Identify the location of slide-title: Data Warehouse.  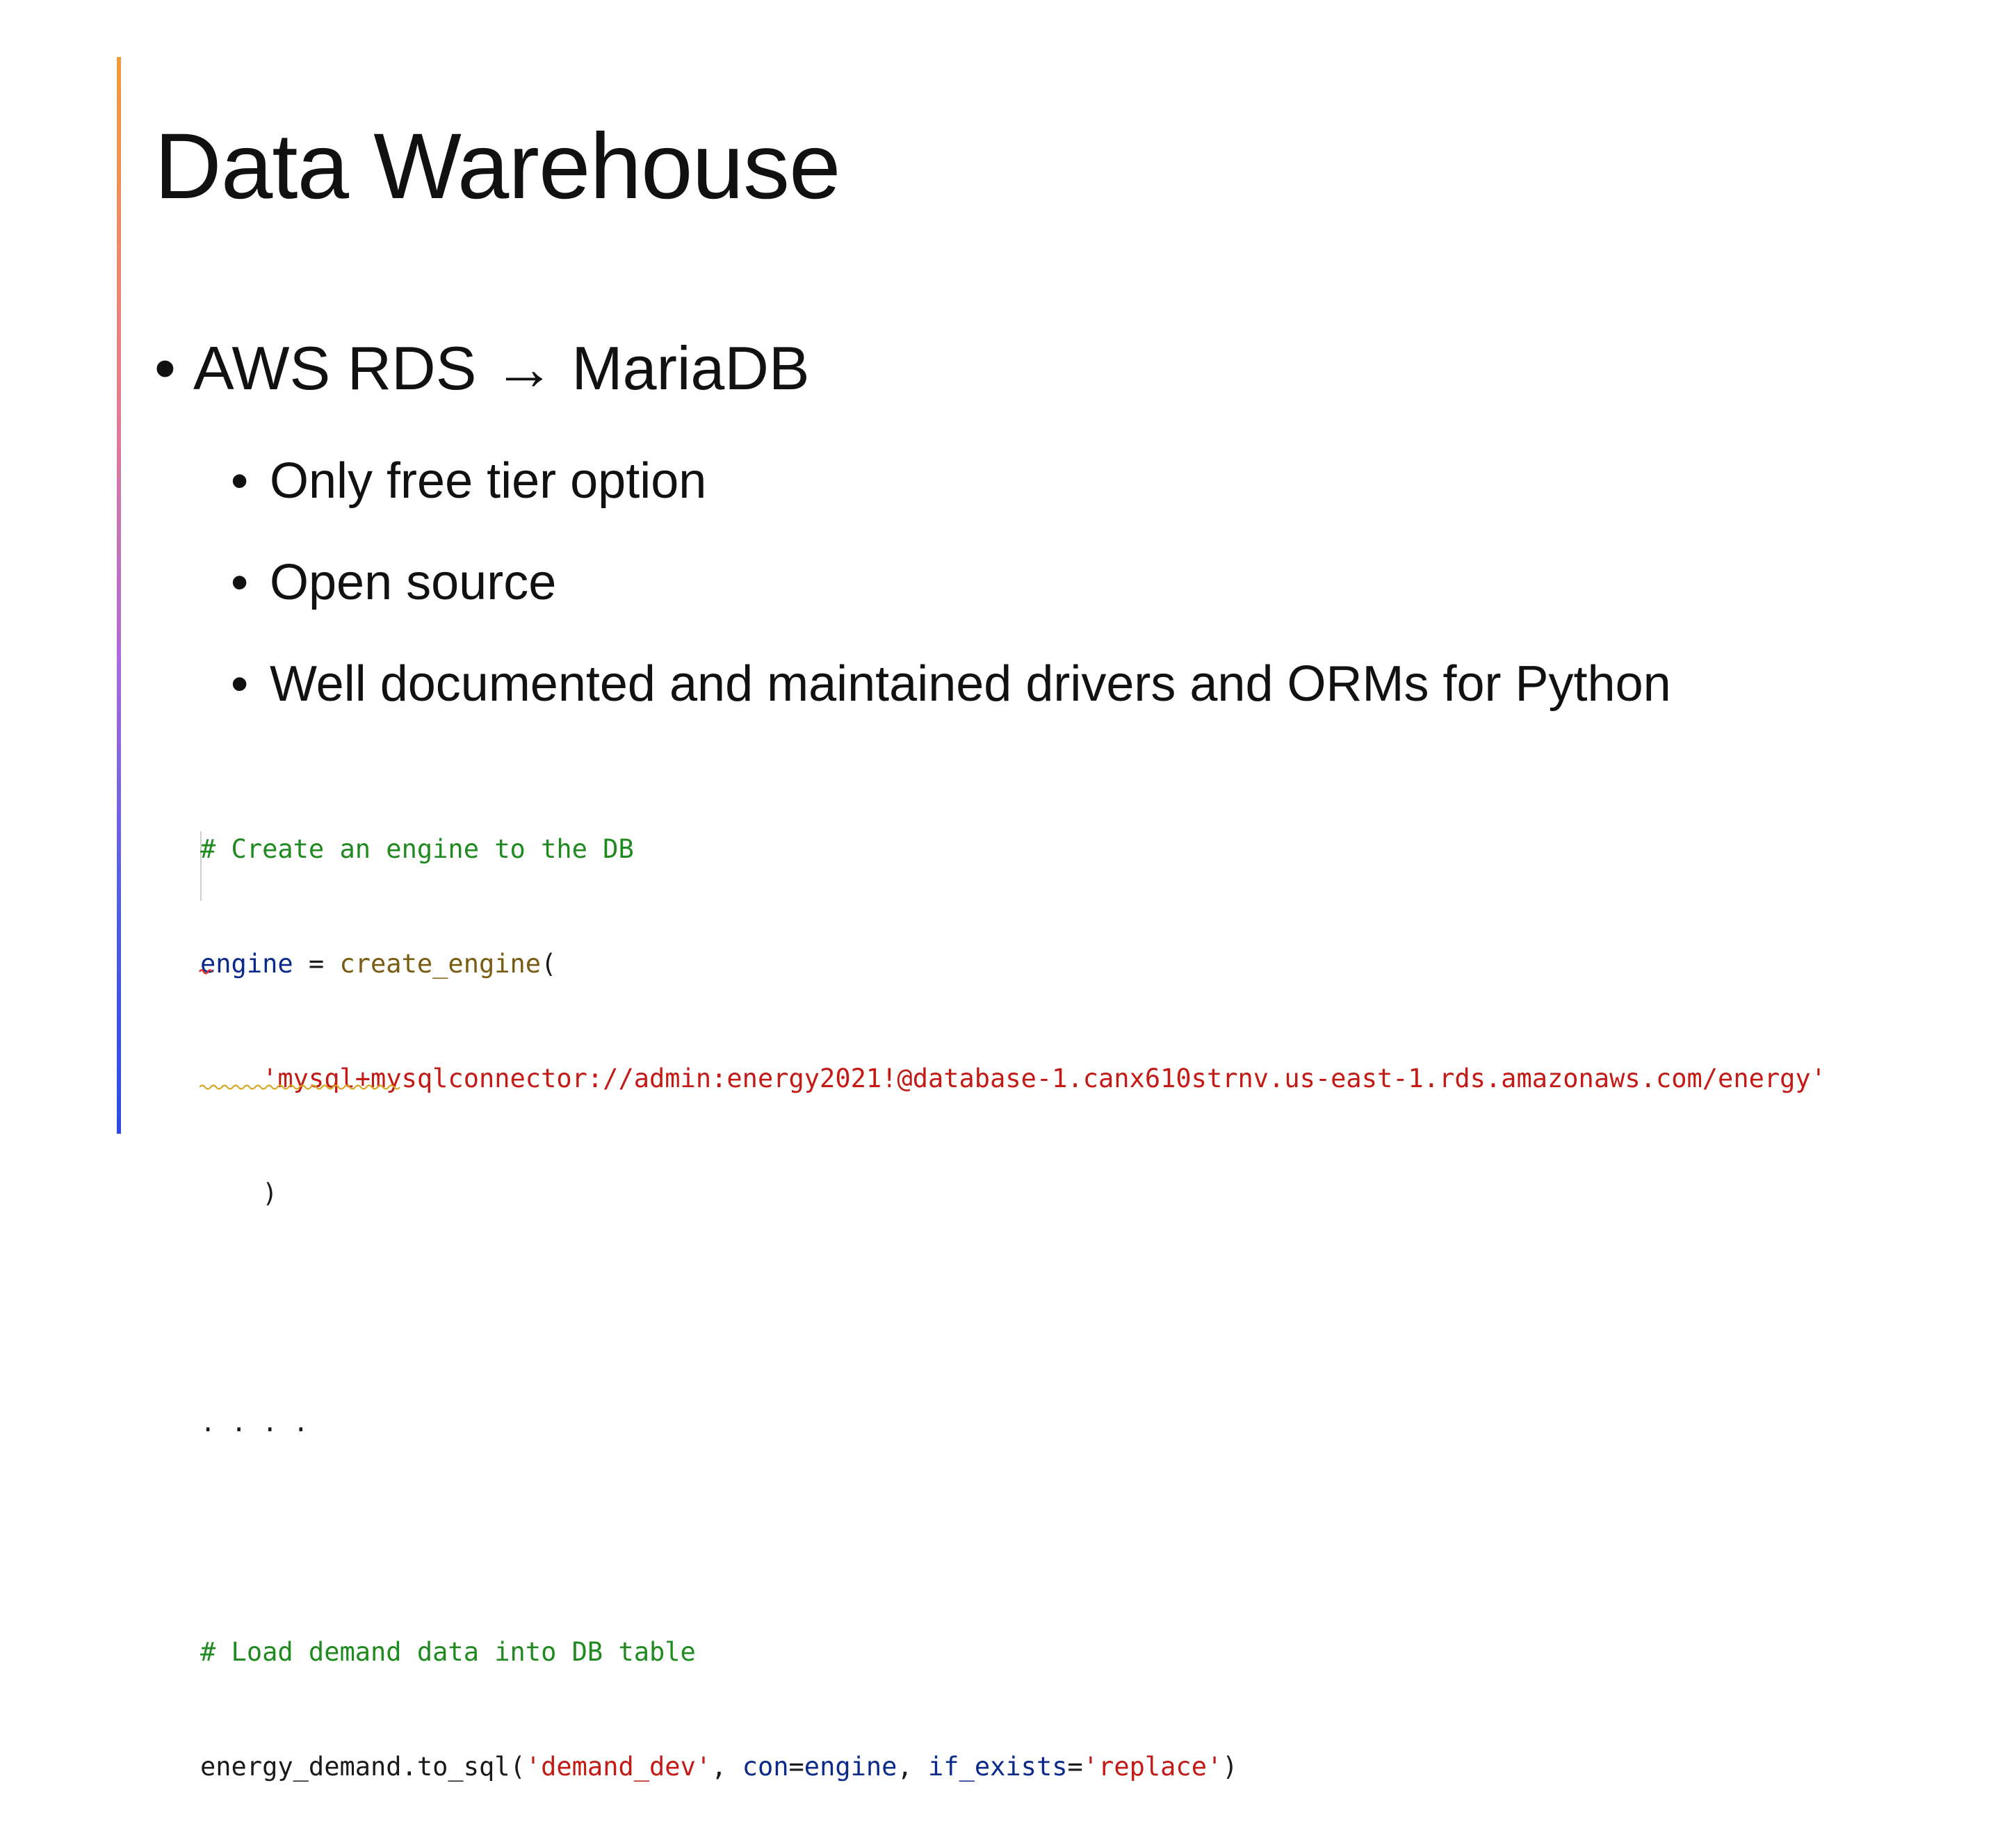
(497, 166).